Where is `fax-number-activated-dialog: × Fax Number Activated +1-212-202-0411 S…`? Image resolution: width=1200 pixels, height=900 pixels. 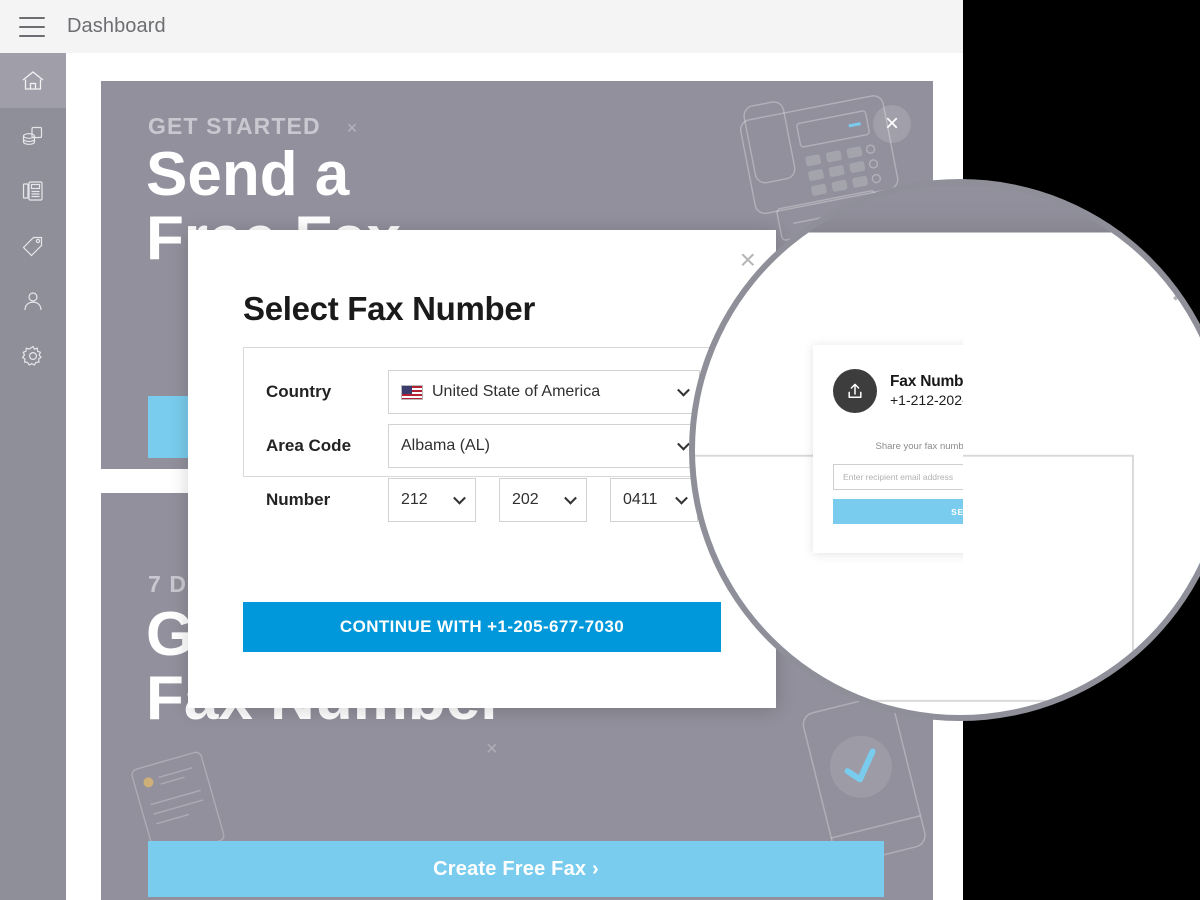 fax-number-activated-dialog: × Fax Number Activated +1-212-202-0411 S… is located at coordinates (888, 449).